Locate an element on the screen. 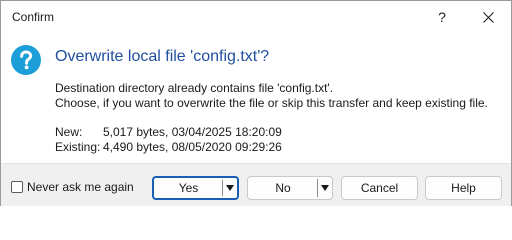 This screenshot has height=240, width=512. no-button-label: No is located at coordinates (283, 188).